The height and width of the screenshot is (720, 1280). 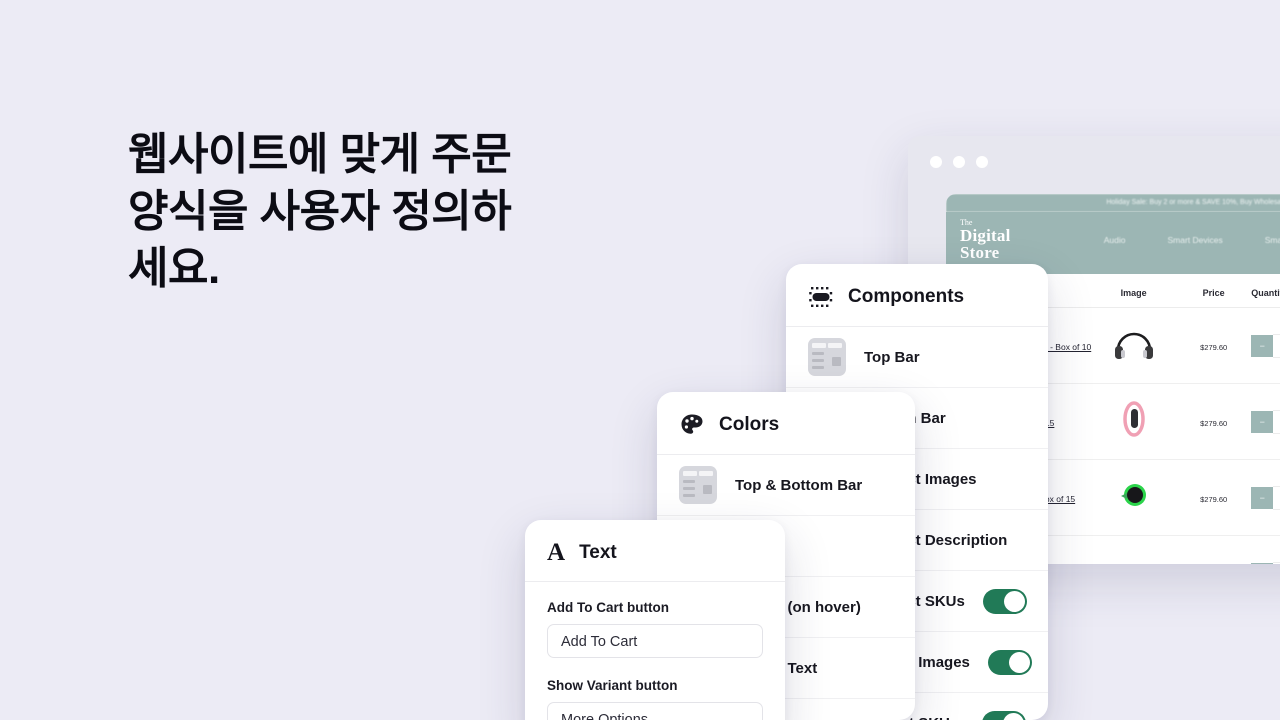 I want to click on text-panel-title: Text, so click(x=598, y=552).